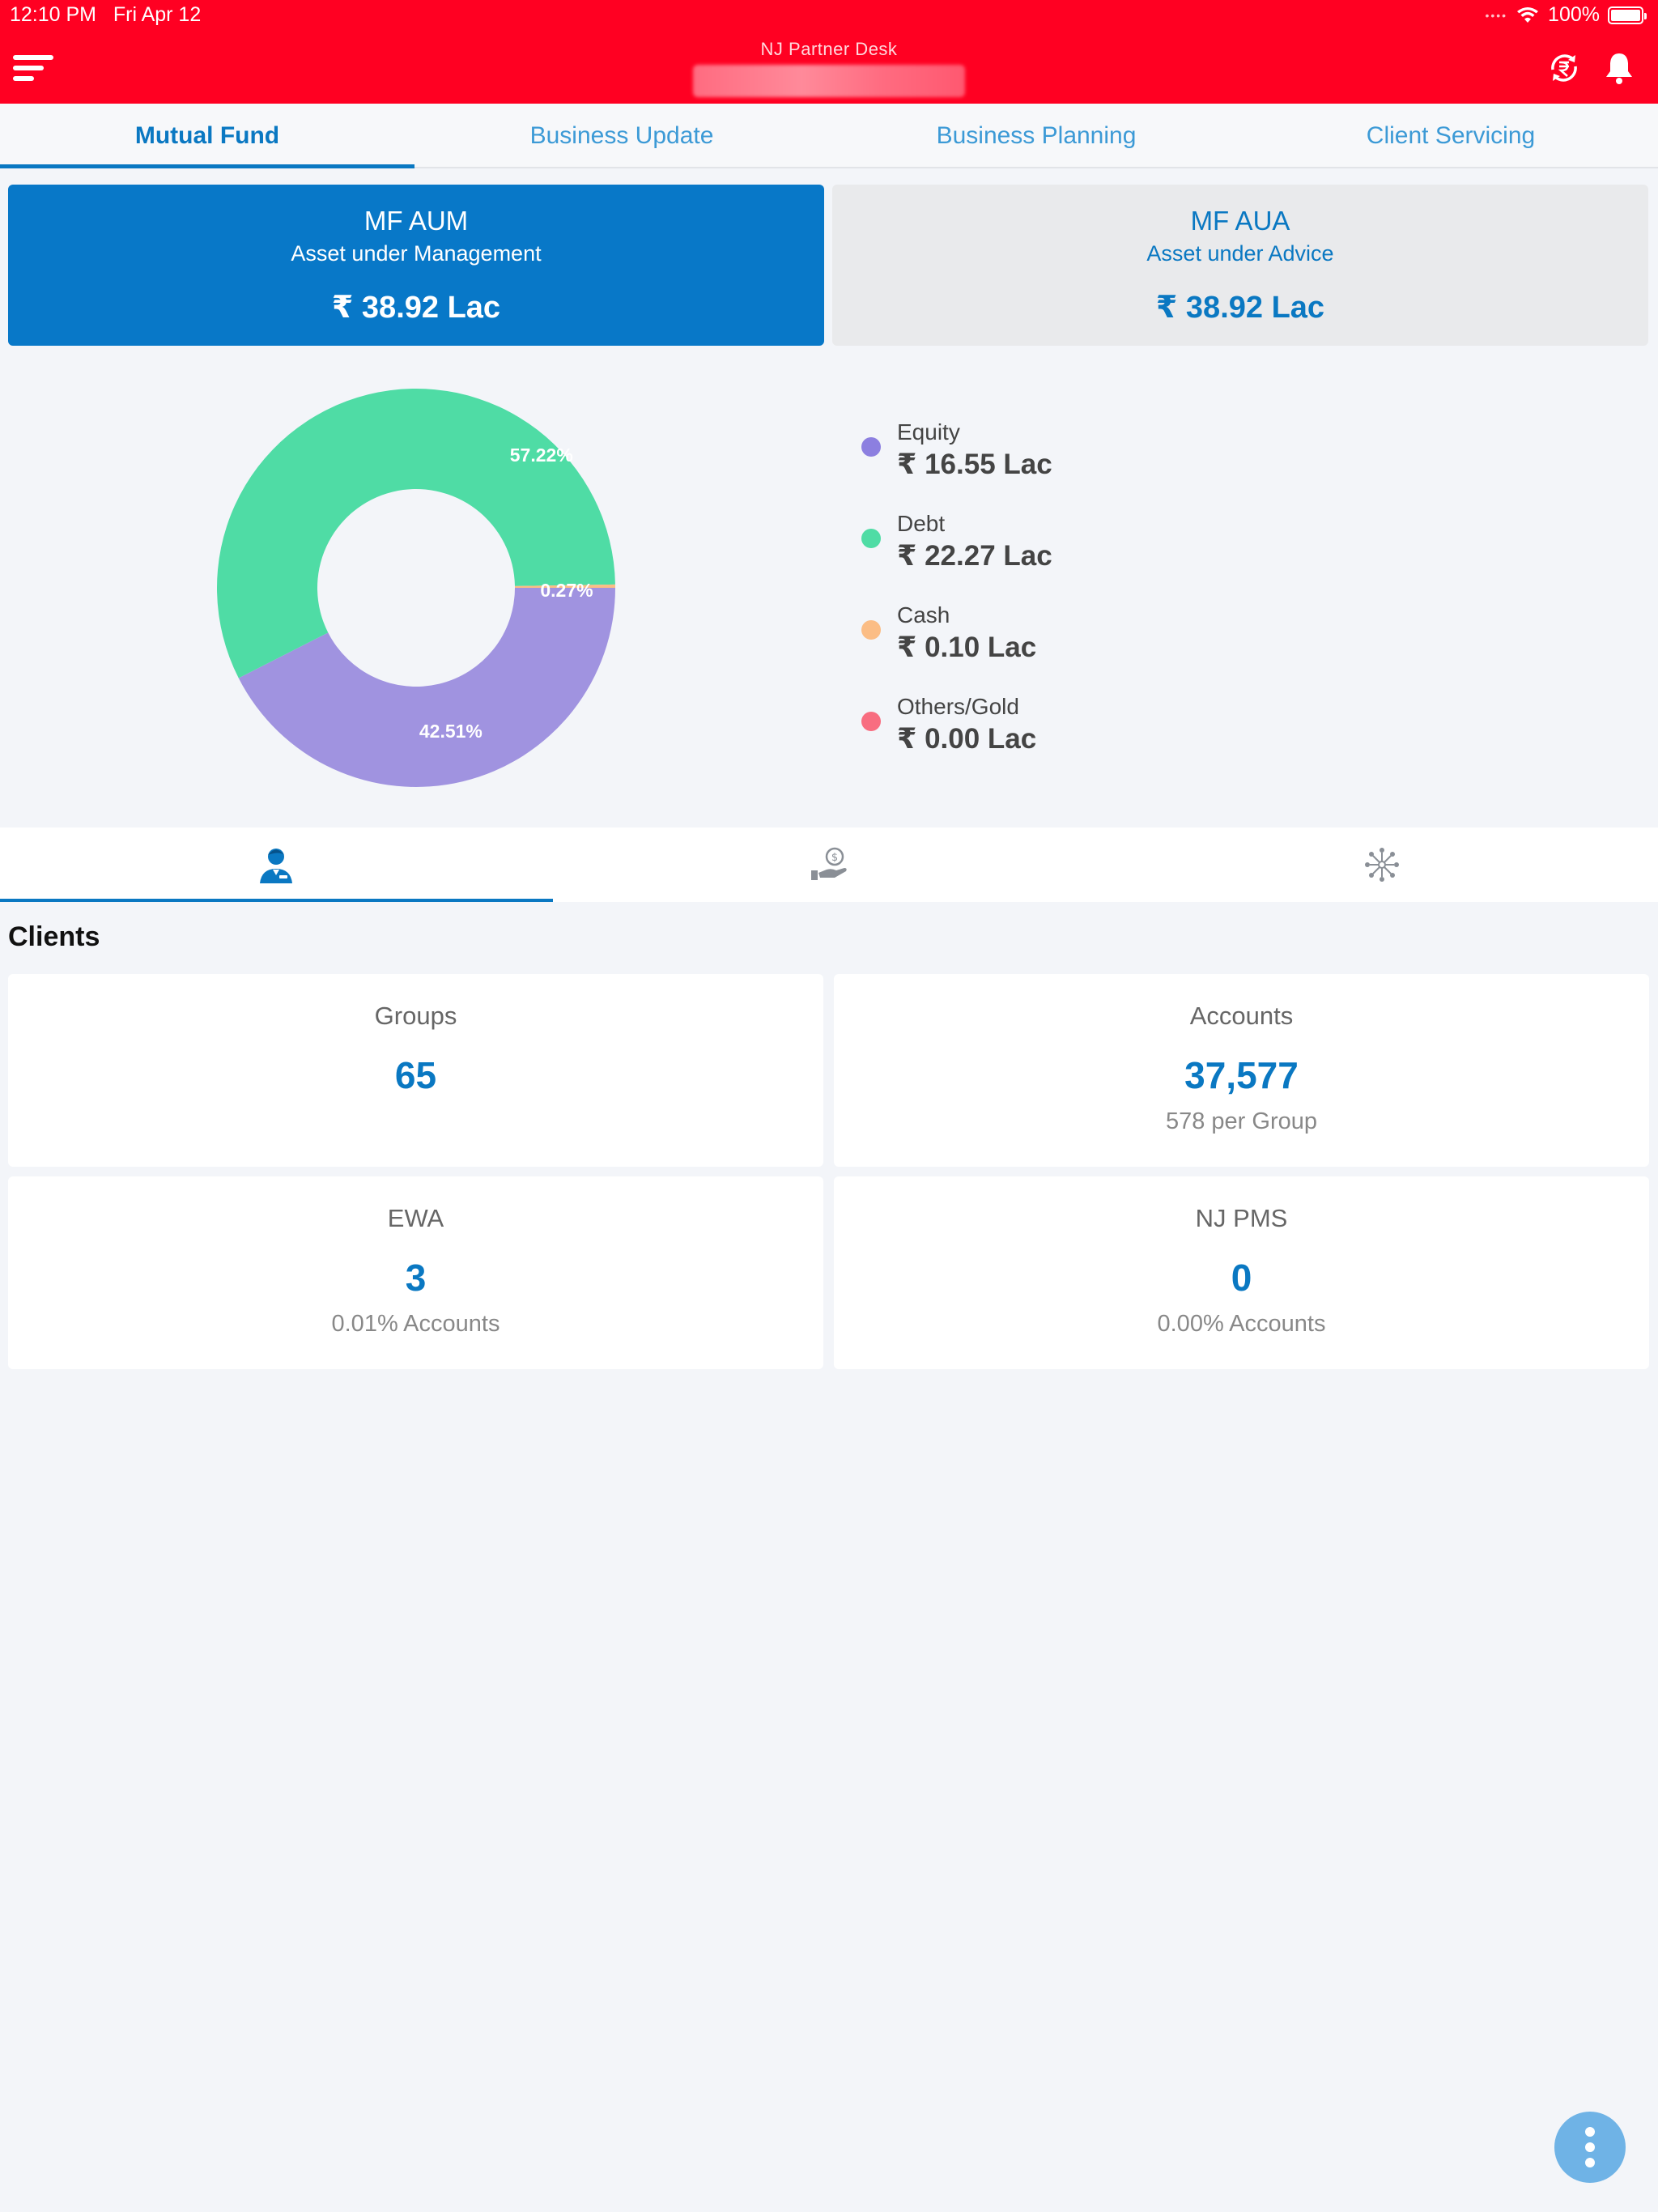  I want to click on pms-value: 0, so click(1241, 1278).